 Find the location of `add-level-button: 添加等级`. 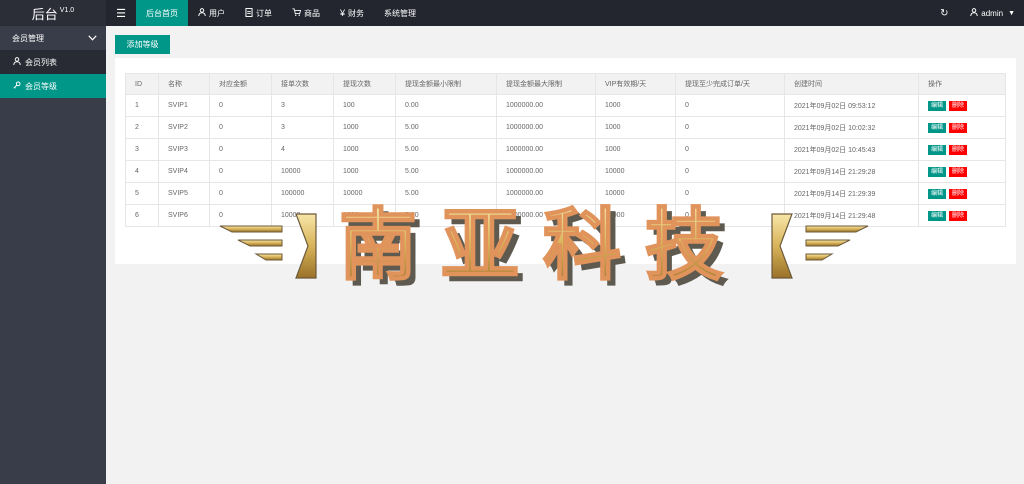

add-level-button: 添加等级 is located at coordinates (142, 44).